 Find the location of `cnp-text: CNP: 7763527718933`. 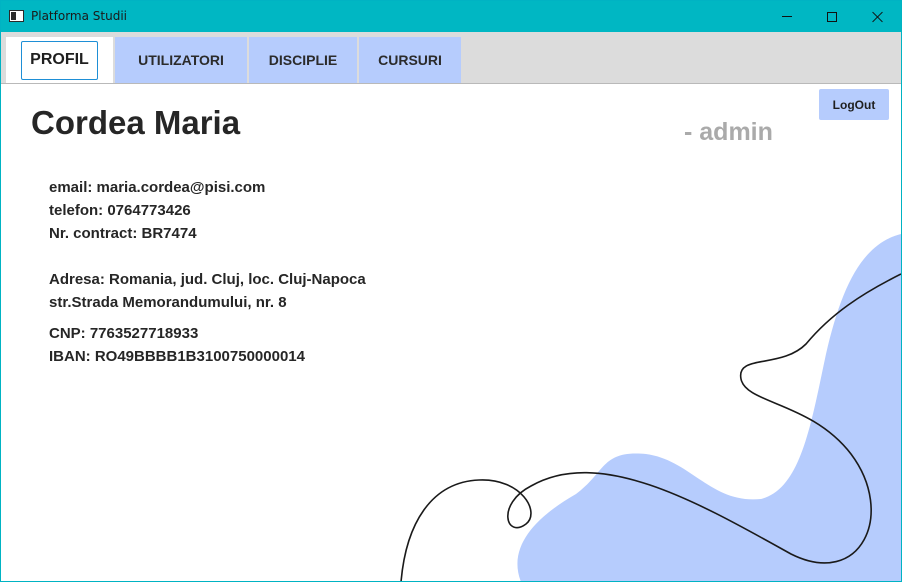

cnp-text: CNP: 7763527718933 is located at coordinates (124, 333).